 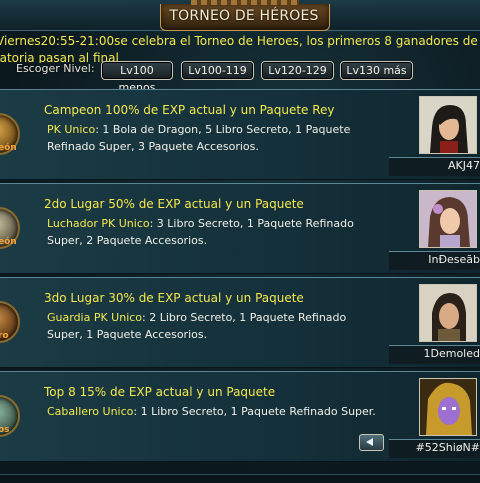 I want to click on player-name: InÐeseāb, so click(x=454, y=259).